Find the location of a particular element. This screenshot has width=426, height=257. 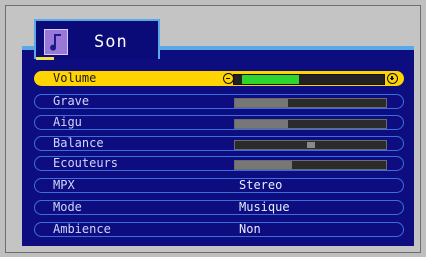

volume-slider is located at coordinates (309, 79).